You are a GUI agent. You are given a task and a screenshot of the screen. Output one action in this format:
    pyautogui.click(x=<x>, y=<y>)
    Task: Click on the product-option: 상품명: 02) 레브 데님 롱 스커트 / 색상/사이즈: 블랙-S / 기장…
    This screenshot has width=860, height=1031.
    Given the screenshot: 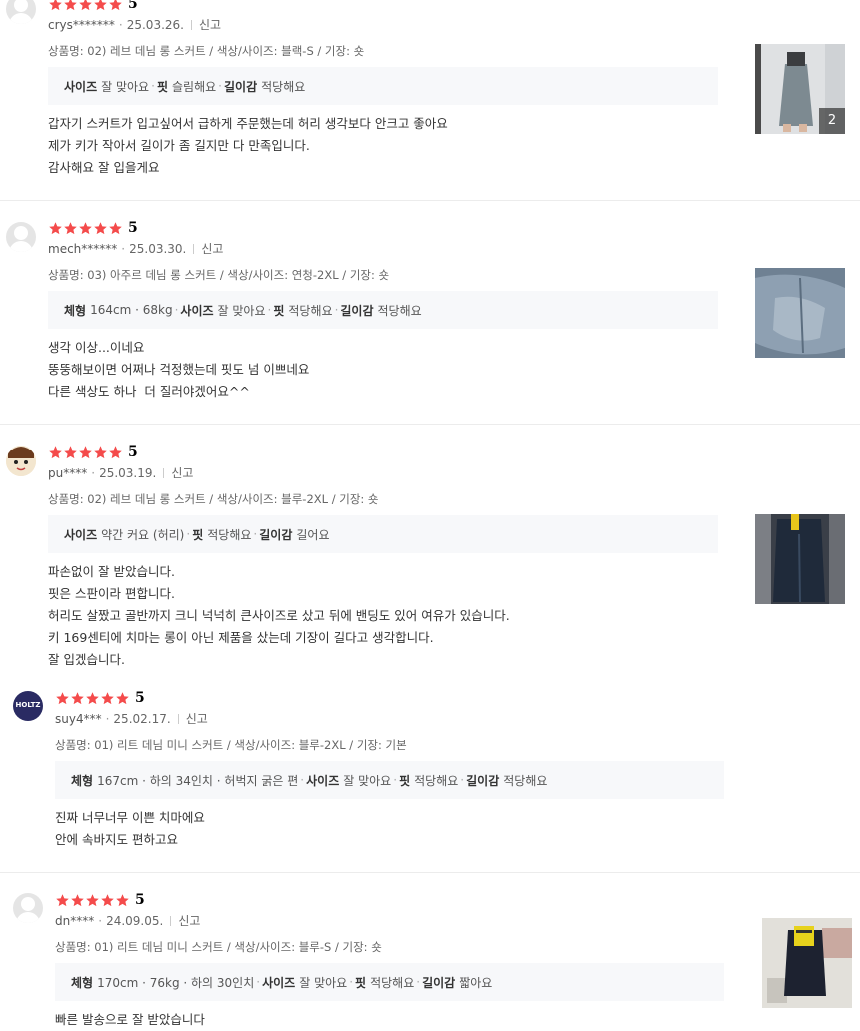 What is the action you would take?
    pyautogui.click(x=206, y=51)
    